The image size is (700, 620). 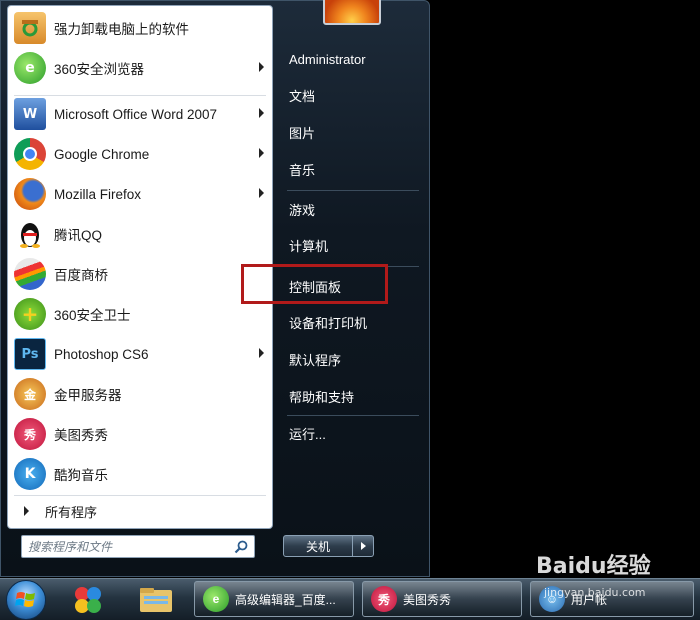 I want to click on taskbar-button: 秀 美图秀秀, so click(x=442, y=599).